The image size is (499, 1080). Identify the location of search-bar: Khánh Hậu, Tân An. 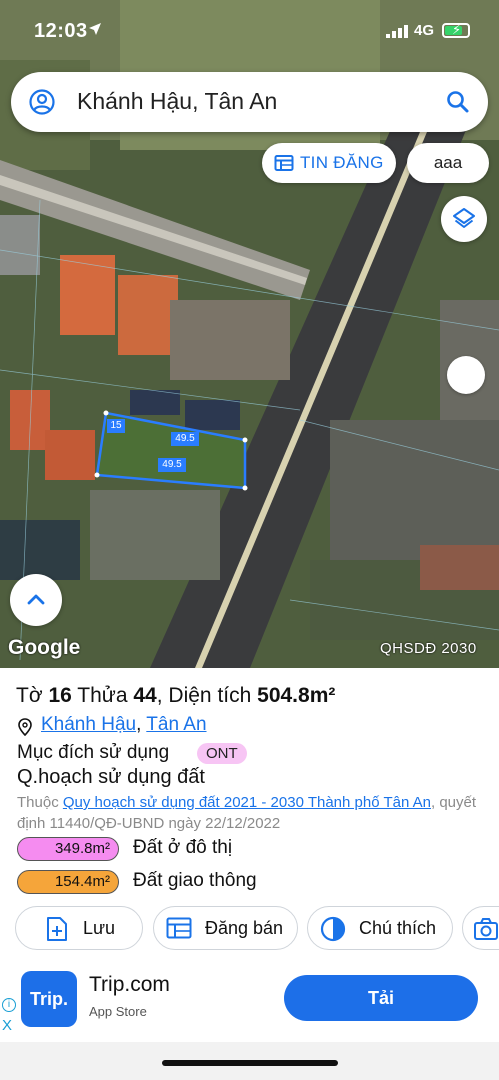
(249, 102).